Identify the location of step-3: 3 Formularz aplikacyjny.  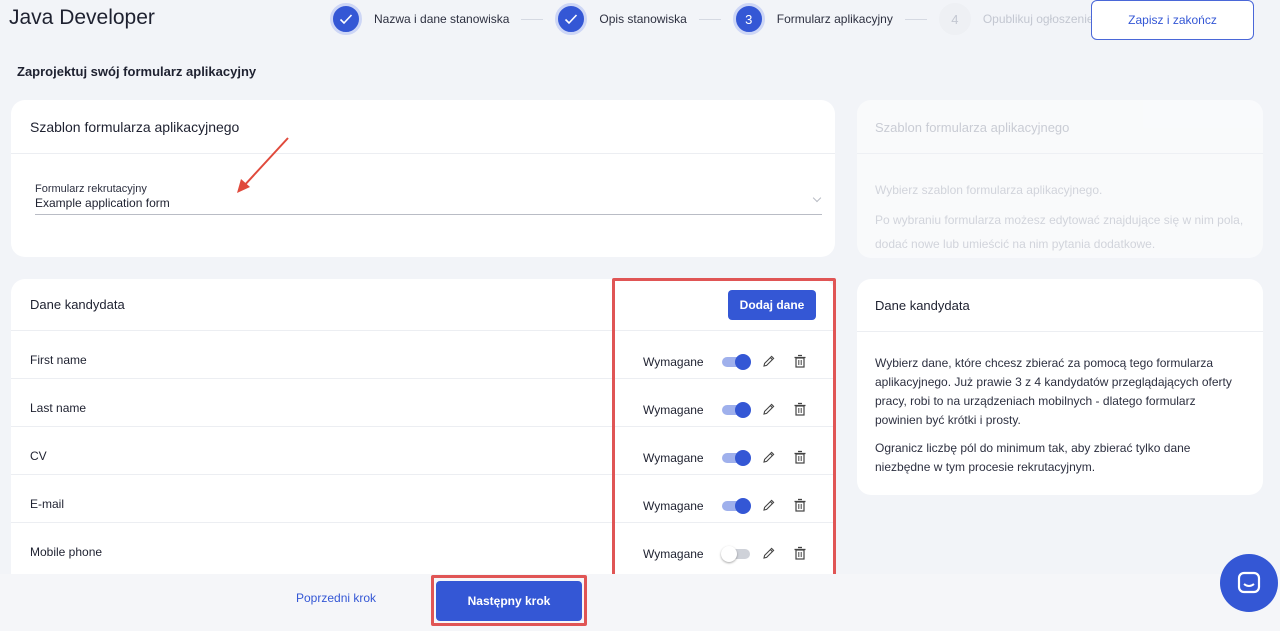
(812, 19).